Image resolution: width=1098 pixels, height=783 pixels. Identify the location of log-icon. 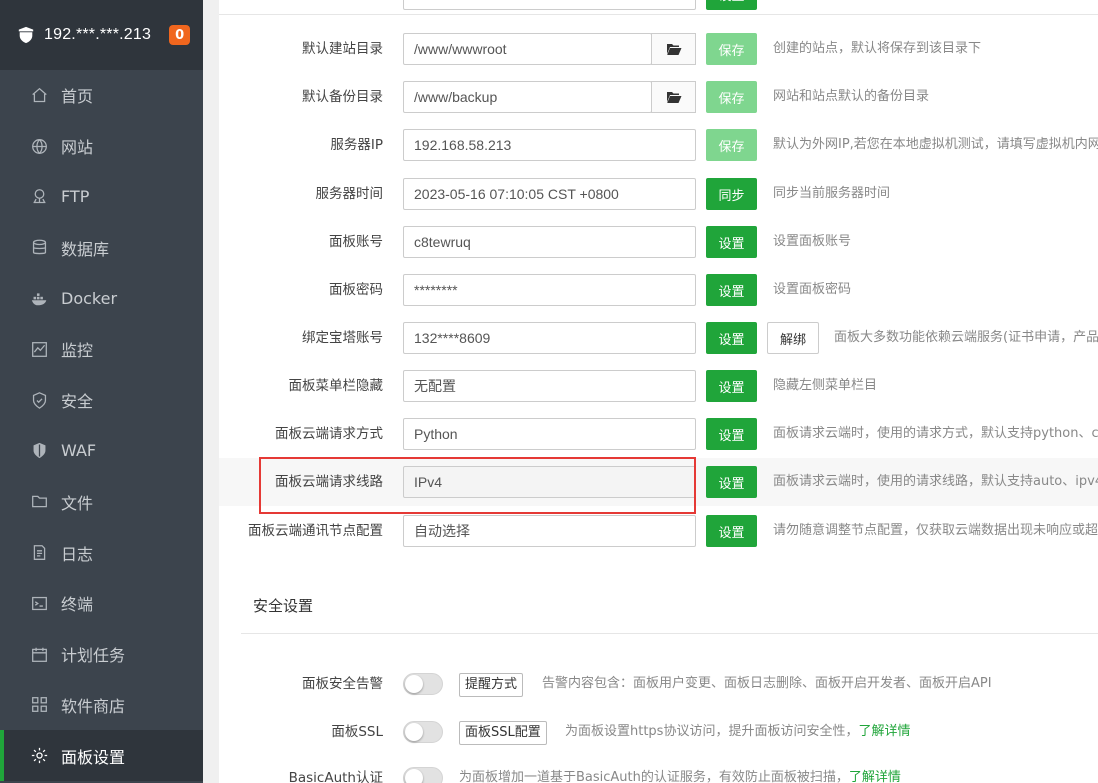
(39, 553).